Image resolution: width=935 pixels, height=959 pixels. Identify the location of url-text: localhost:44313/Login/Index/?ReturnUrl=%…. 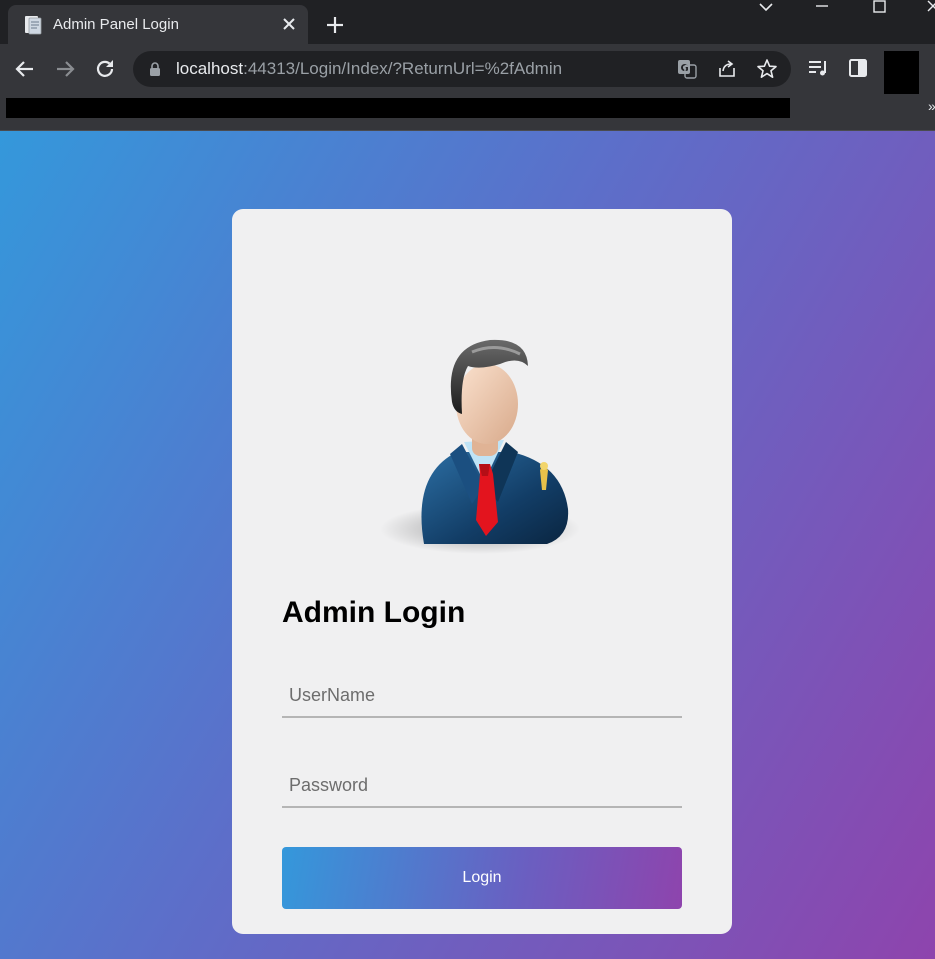
(369, 69).